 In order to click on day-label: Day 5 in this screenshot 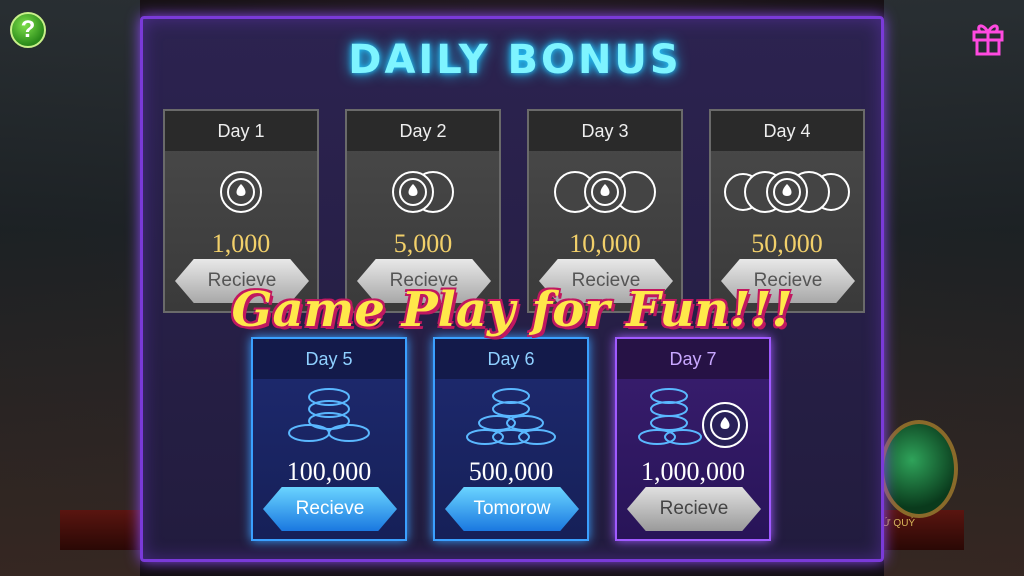, I will do `click(329, 359)`.